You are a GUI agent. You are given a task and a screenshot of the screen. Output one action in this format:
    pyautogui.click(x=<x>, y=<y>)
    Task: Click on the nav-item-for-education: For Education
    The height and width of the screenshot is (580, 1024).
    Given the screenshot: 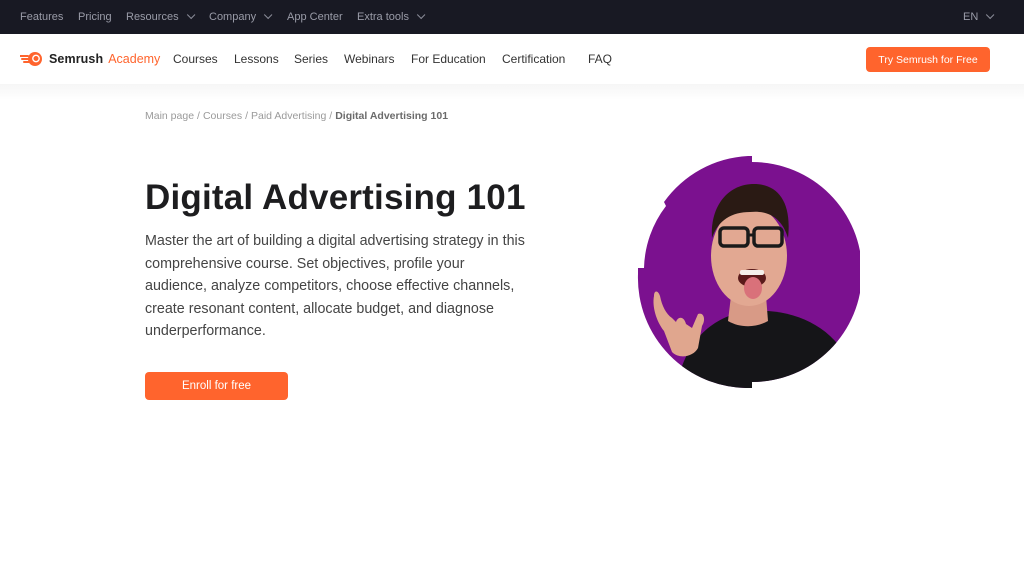 What is the action you would take?
    pyautogui.click(x=448, y=59)
    